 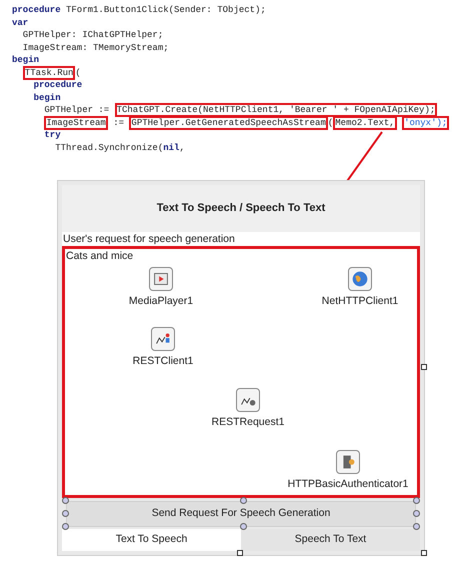 I want to click on film-icon, so click(x=161, y=279).